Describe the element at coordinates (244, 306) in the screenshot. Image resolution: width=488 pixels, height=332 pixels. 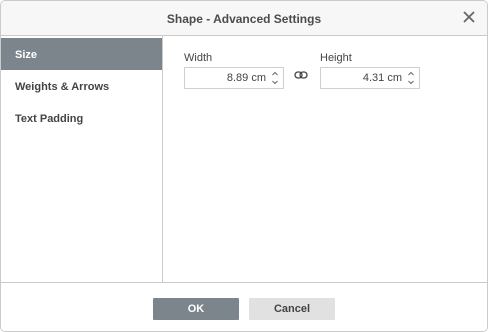
I see `dialog-footer: OK Cancel` at that location.